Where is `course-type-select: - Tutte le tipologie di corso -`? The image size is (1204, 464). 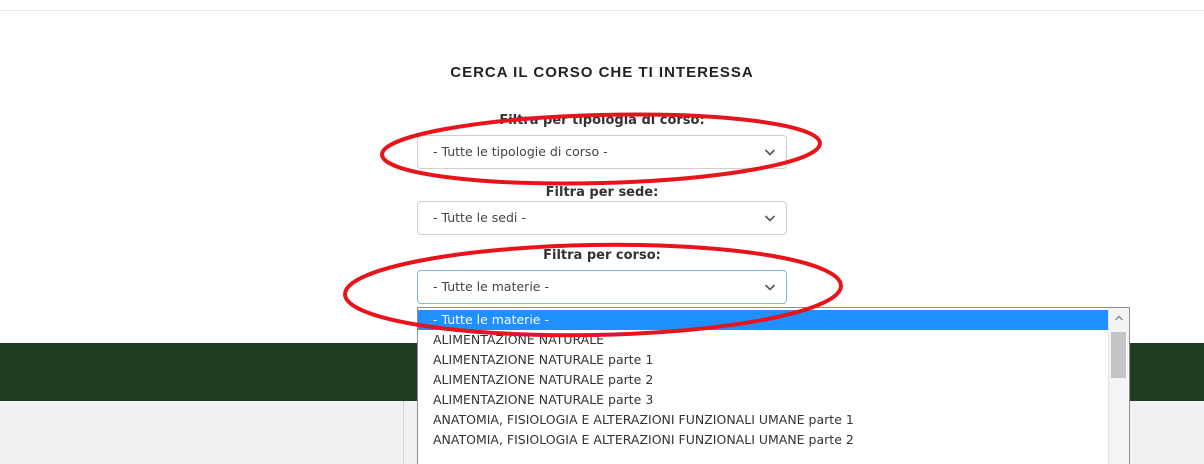 course-type-select: - Tutte le tipologie di corso - is located at coordinates (602, 152).